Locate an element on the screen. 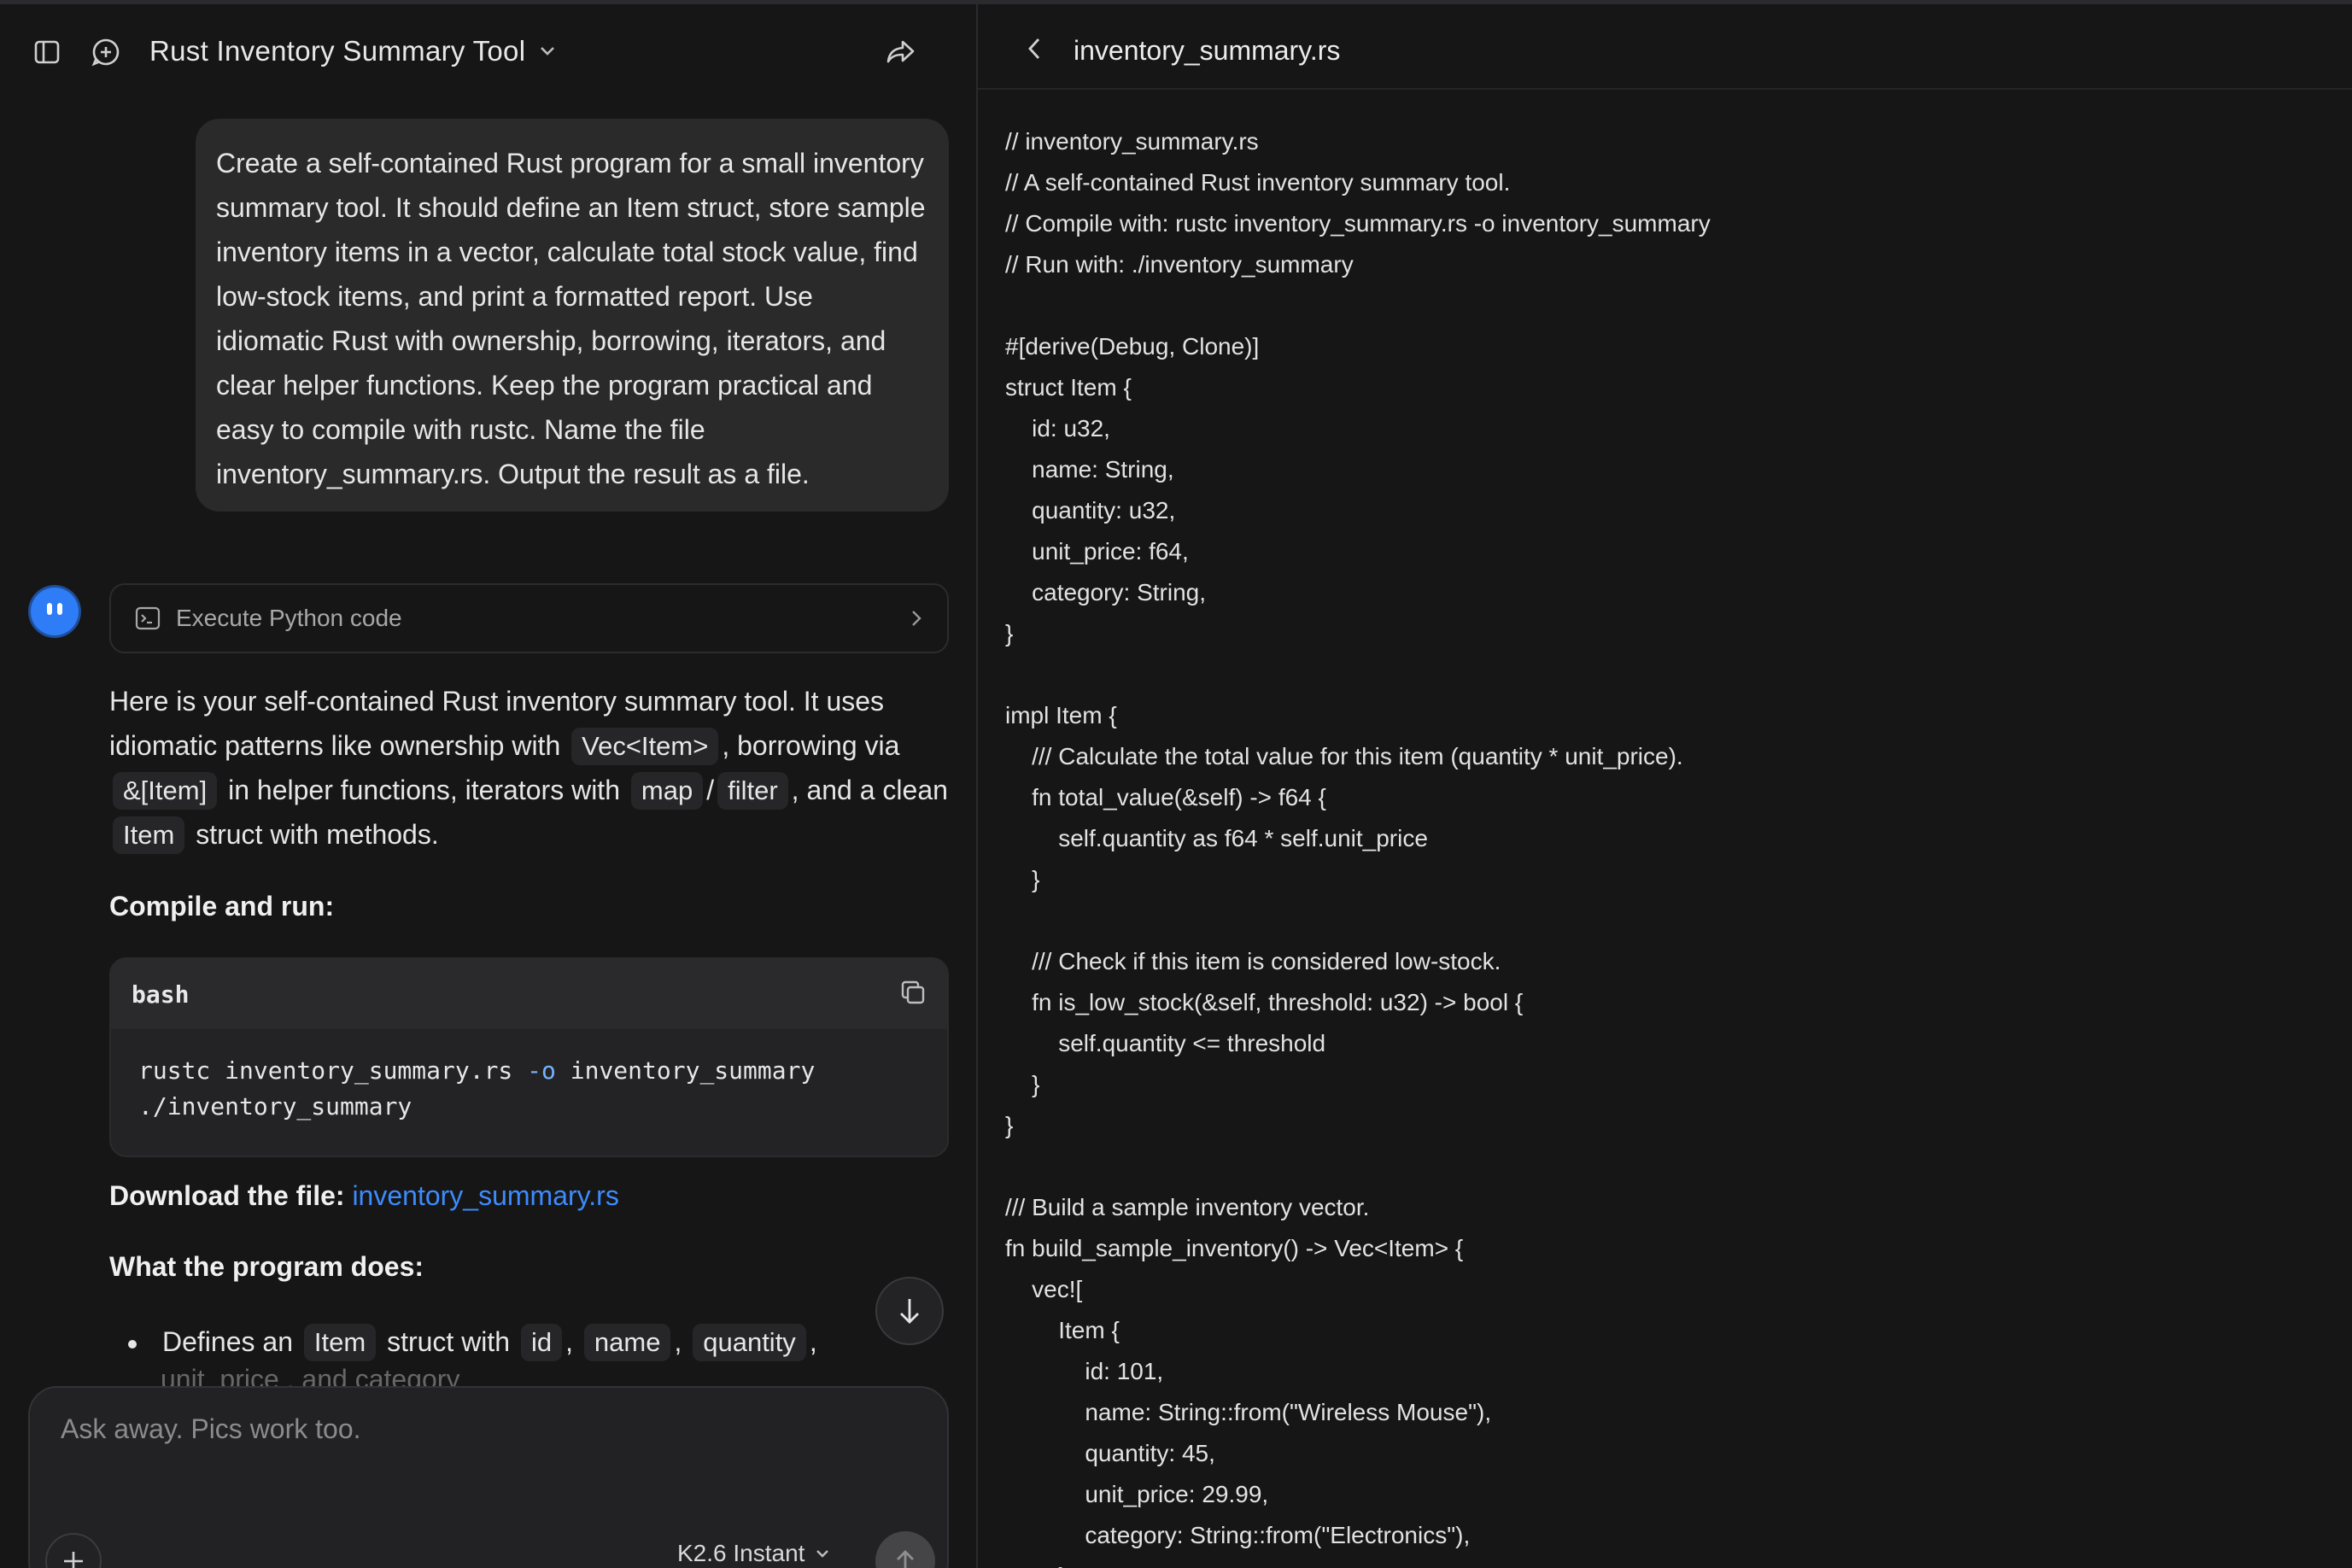 The height and width of the screenshot is (1568, 2352). share-icon is located at coordinates (900, 52).